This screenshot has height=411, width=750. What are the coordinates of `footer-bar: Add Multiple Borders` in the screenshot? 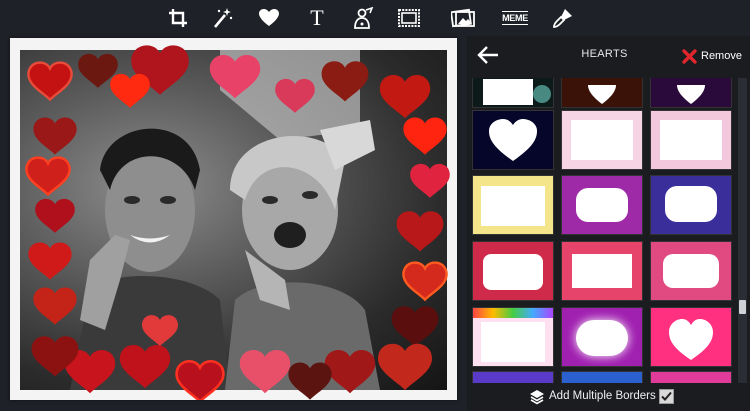 It's located at (608, 398).